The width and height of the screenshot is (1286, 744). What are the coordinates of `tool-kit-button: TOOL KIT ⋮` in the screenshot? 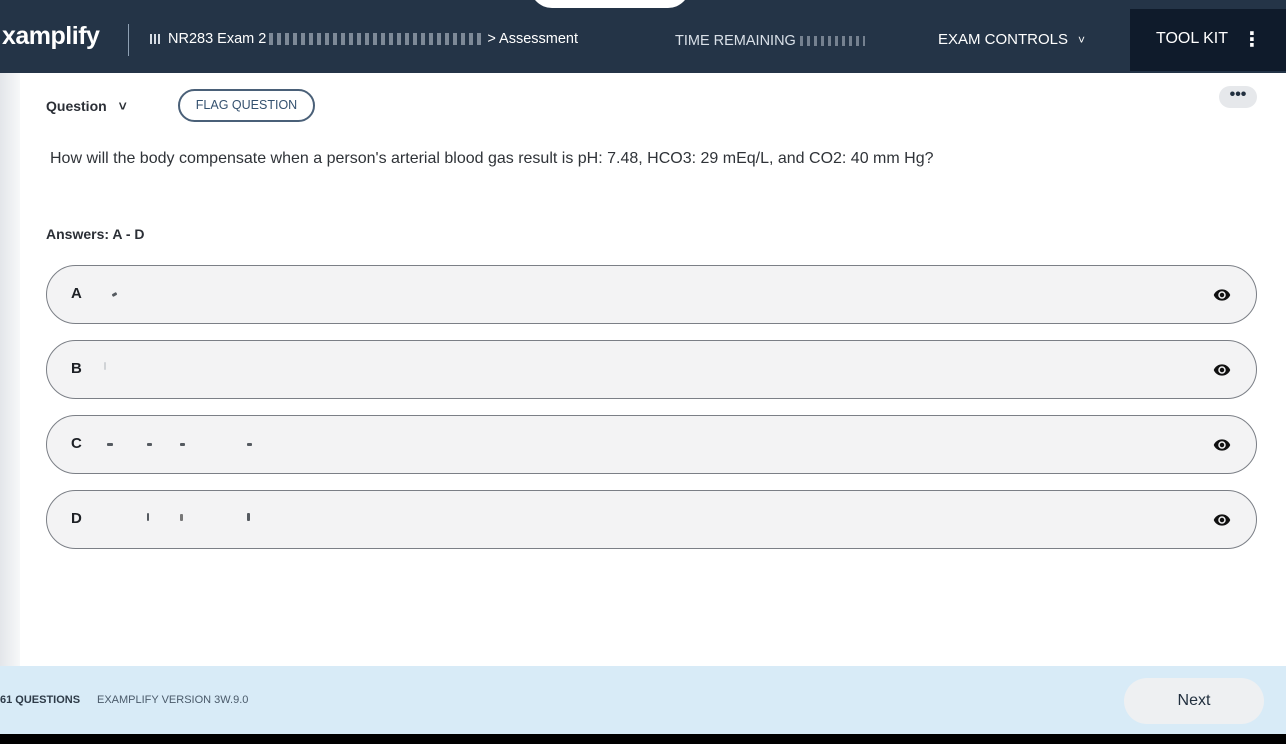 It's located at (1208, 40).